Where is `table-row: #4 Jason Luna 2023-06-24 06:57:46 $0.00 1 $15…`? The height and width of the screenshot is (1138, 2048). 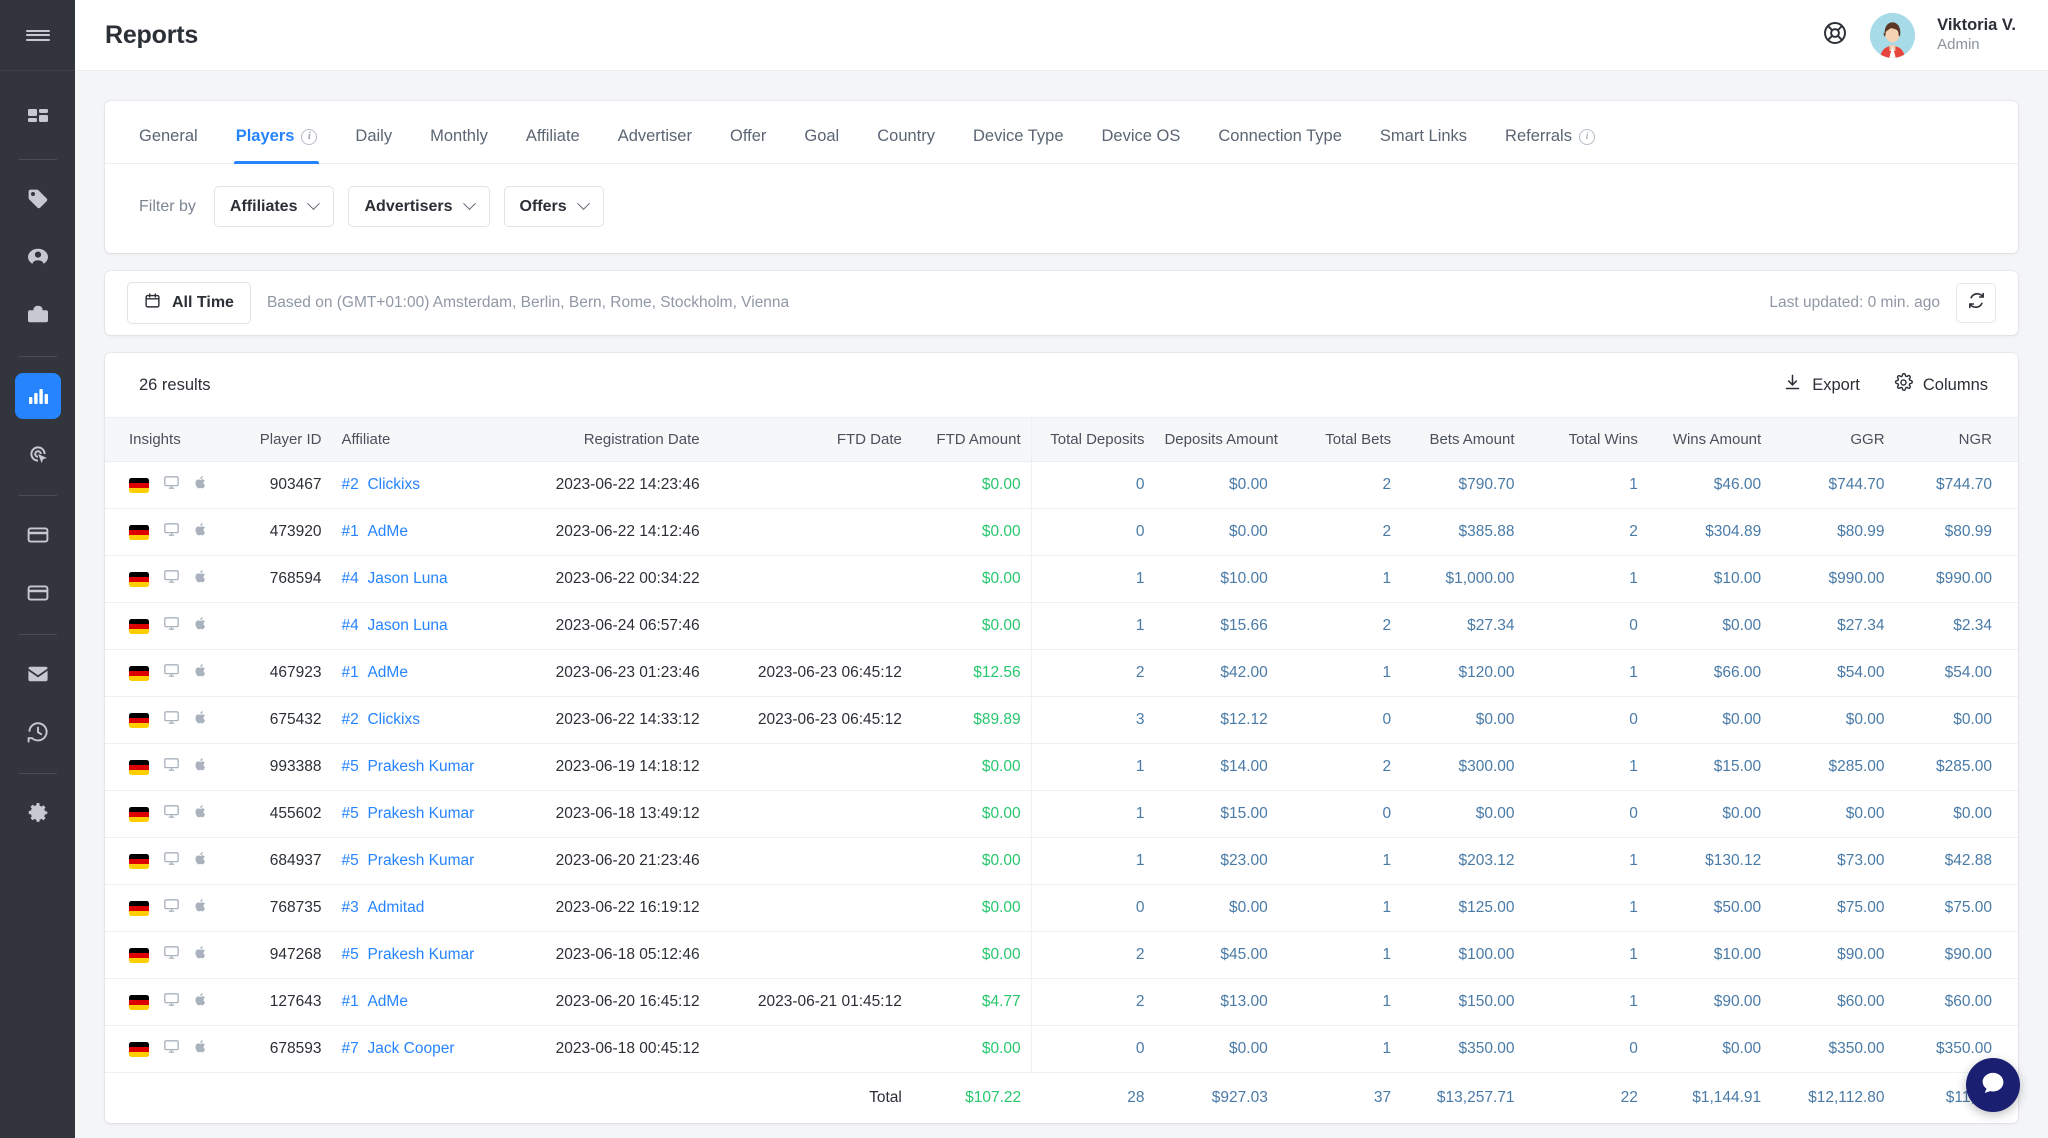
table-row: #4 Jason Luna 2023-06-24 06:57:46 $0.00 1 $15… is located at coordinates (1061, 626).